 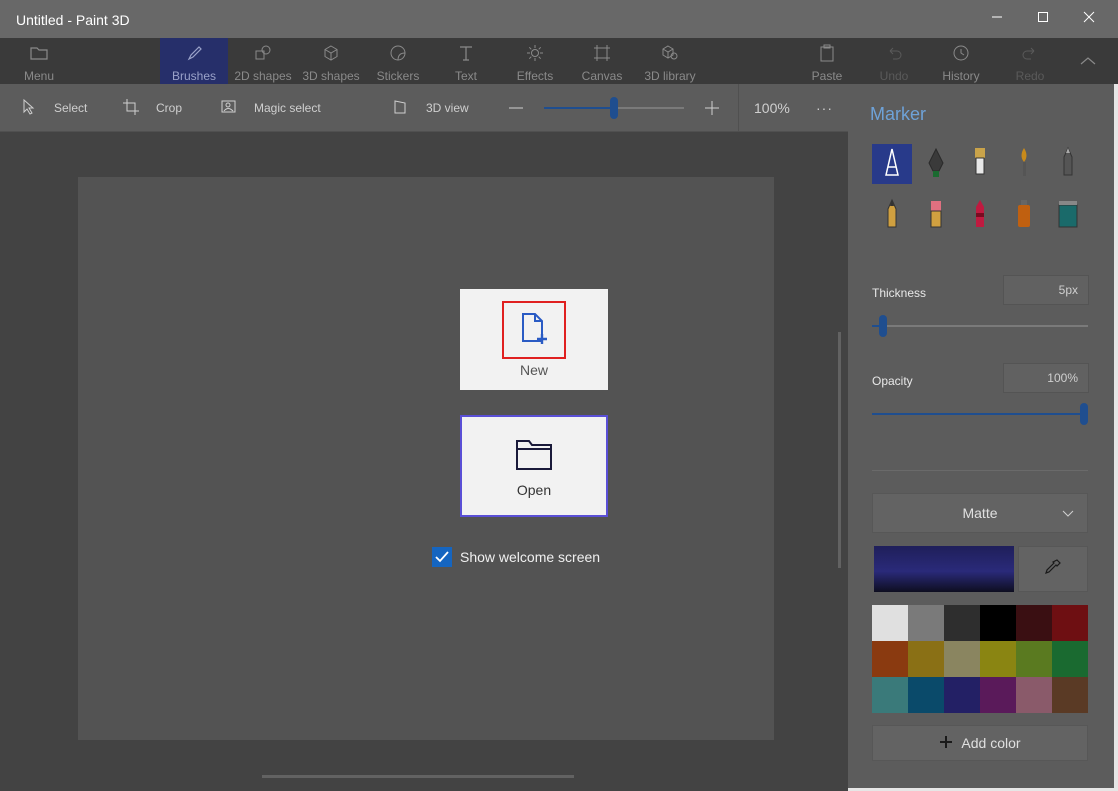 What do you see at coordinates (270, 108) in the screenshot?
I see `magic-select-tool: Magic select` at bounding box center [270, 108].